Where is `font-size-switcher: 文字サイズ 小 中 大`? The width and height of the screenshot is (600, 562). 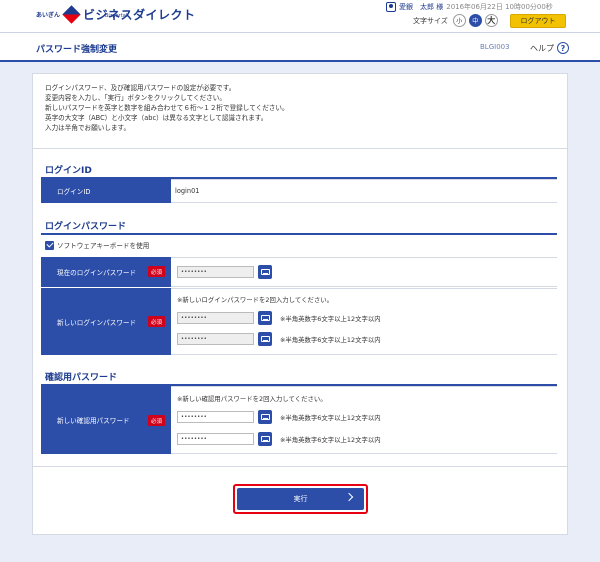 font-size-switcher: 文字サイズ 小 中 大 is located at coordinates (455, 20).